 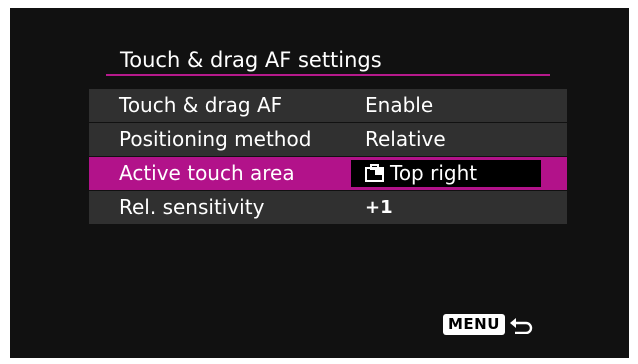 What do you see at coordinates (192, 207) in the screenshot?
I see `menu-row-label: Rel. sensitivity` at bounding box center [192, 207].